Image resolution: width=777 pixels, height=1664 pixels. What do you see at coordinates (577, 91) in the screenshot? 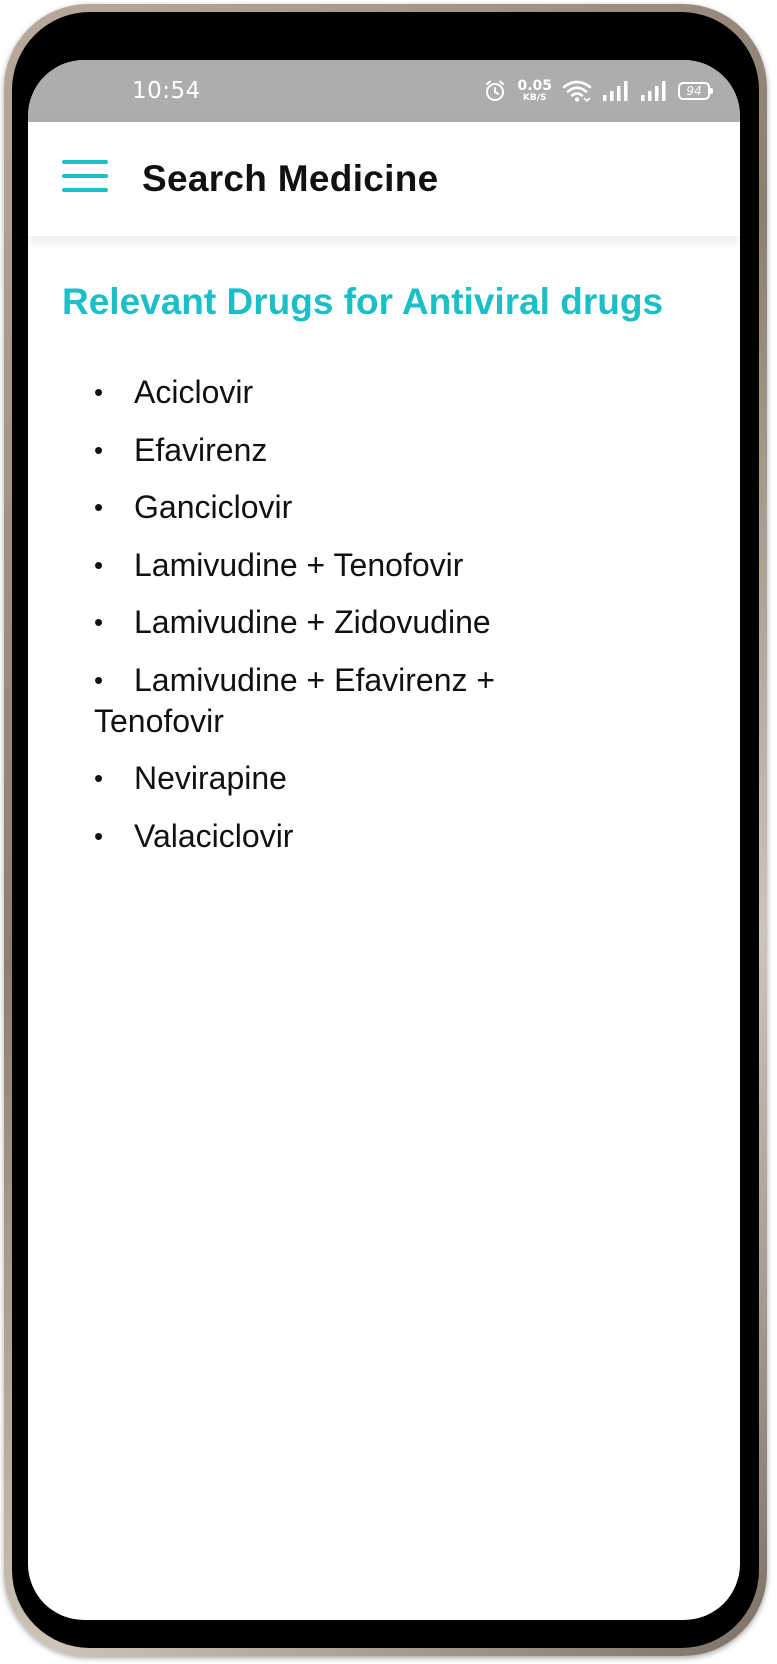
I see `wifi-icon` at bounding box center [577, 91].